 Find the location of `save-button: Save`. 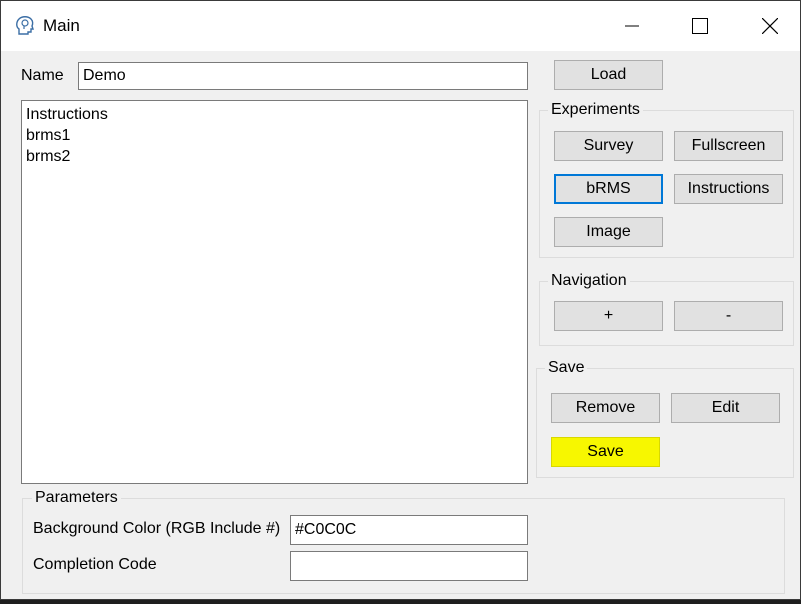

save-button: Save is located at coordinates (605, 452).